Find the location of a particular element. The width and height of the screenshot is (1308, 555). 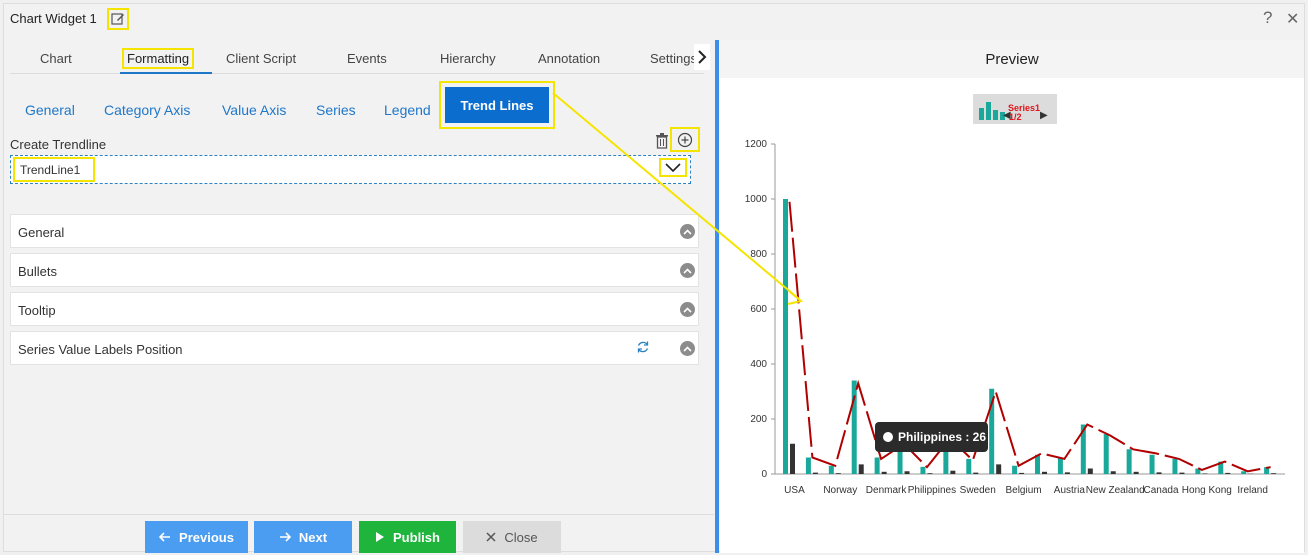

chevron-down-icon is located at coordinates (673, 167).